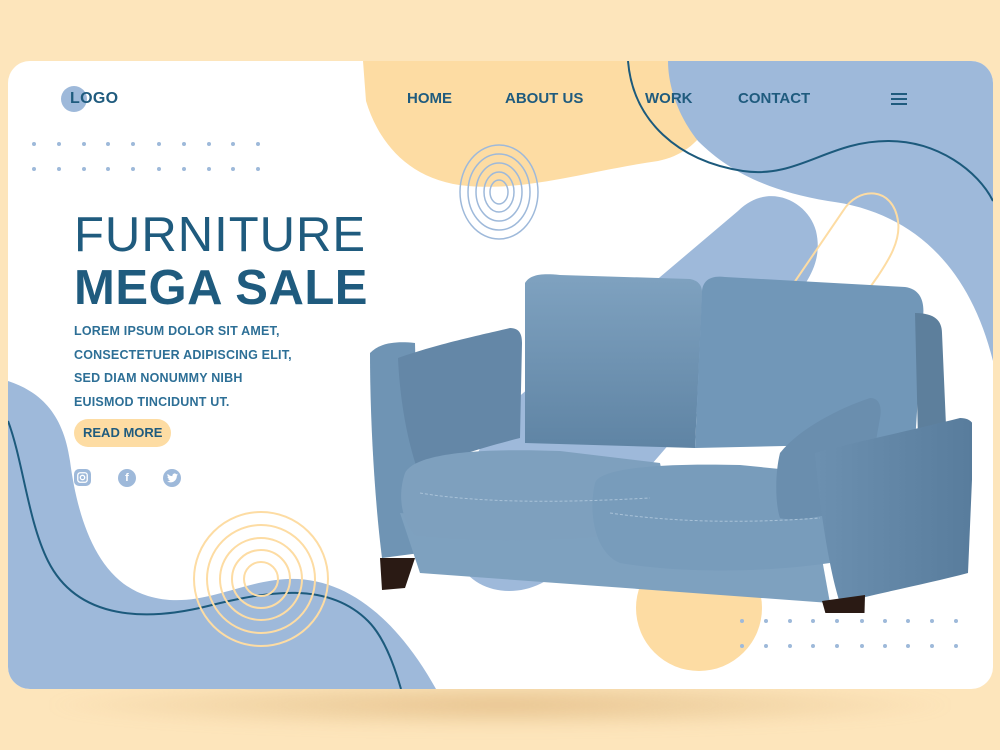 The width and height of the screenshot is (1000, 750). What do you see at coordinates (94, 98) in the screenshot?
I see `logo-text: LOGO` at bounding box center [94, 98].